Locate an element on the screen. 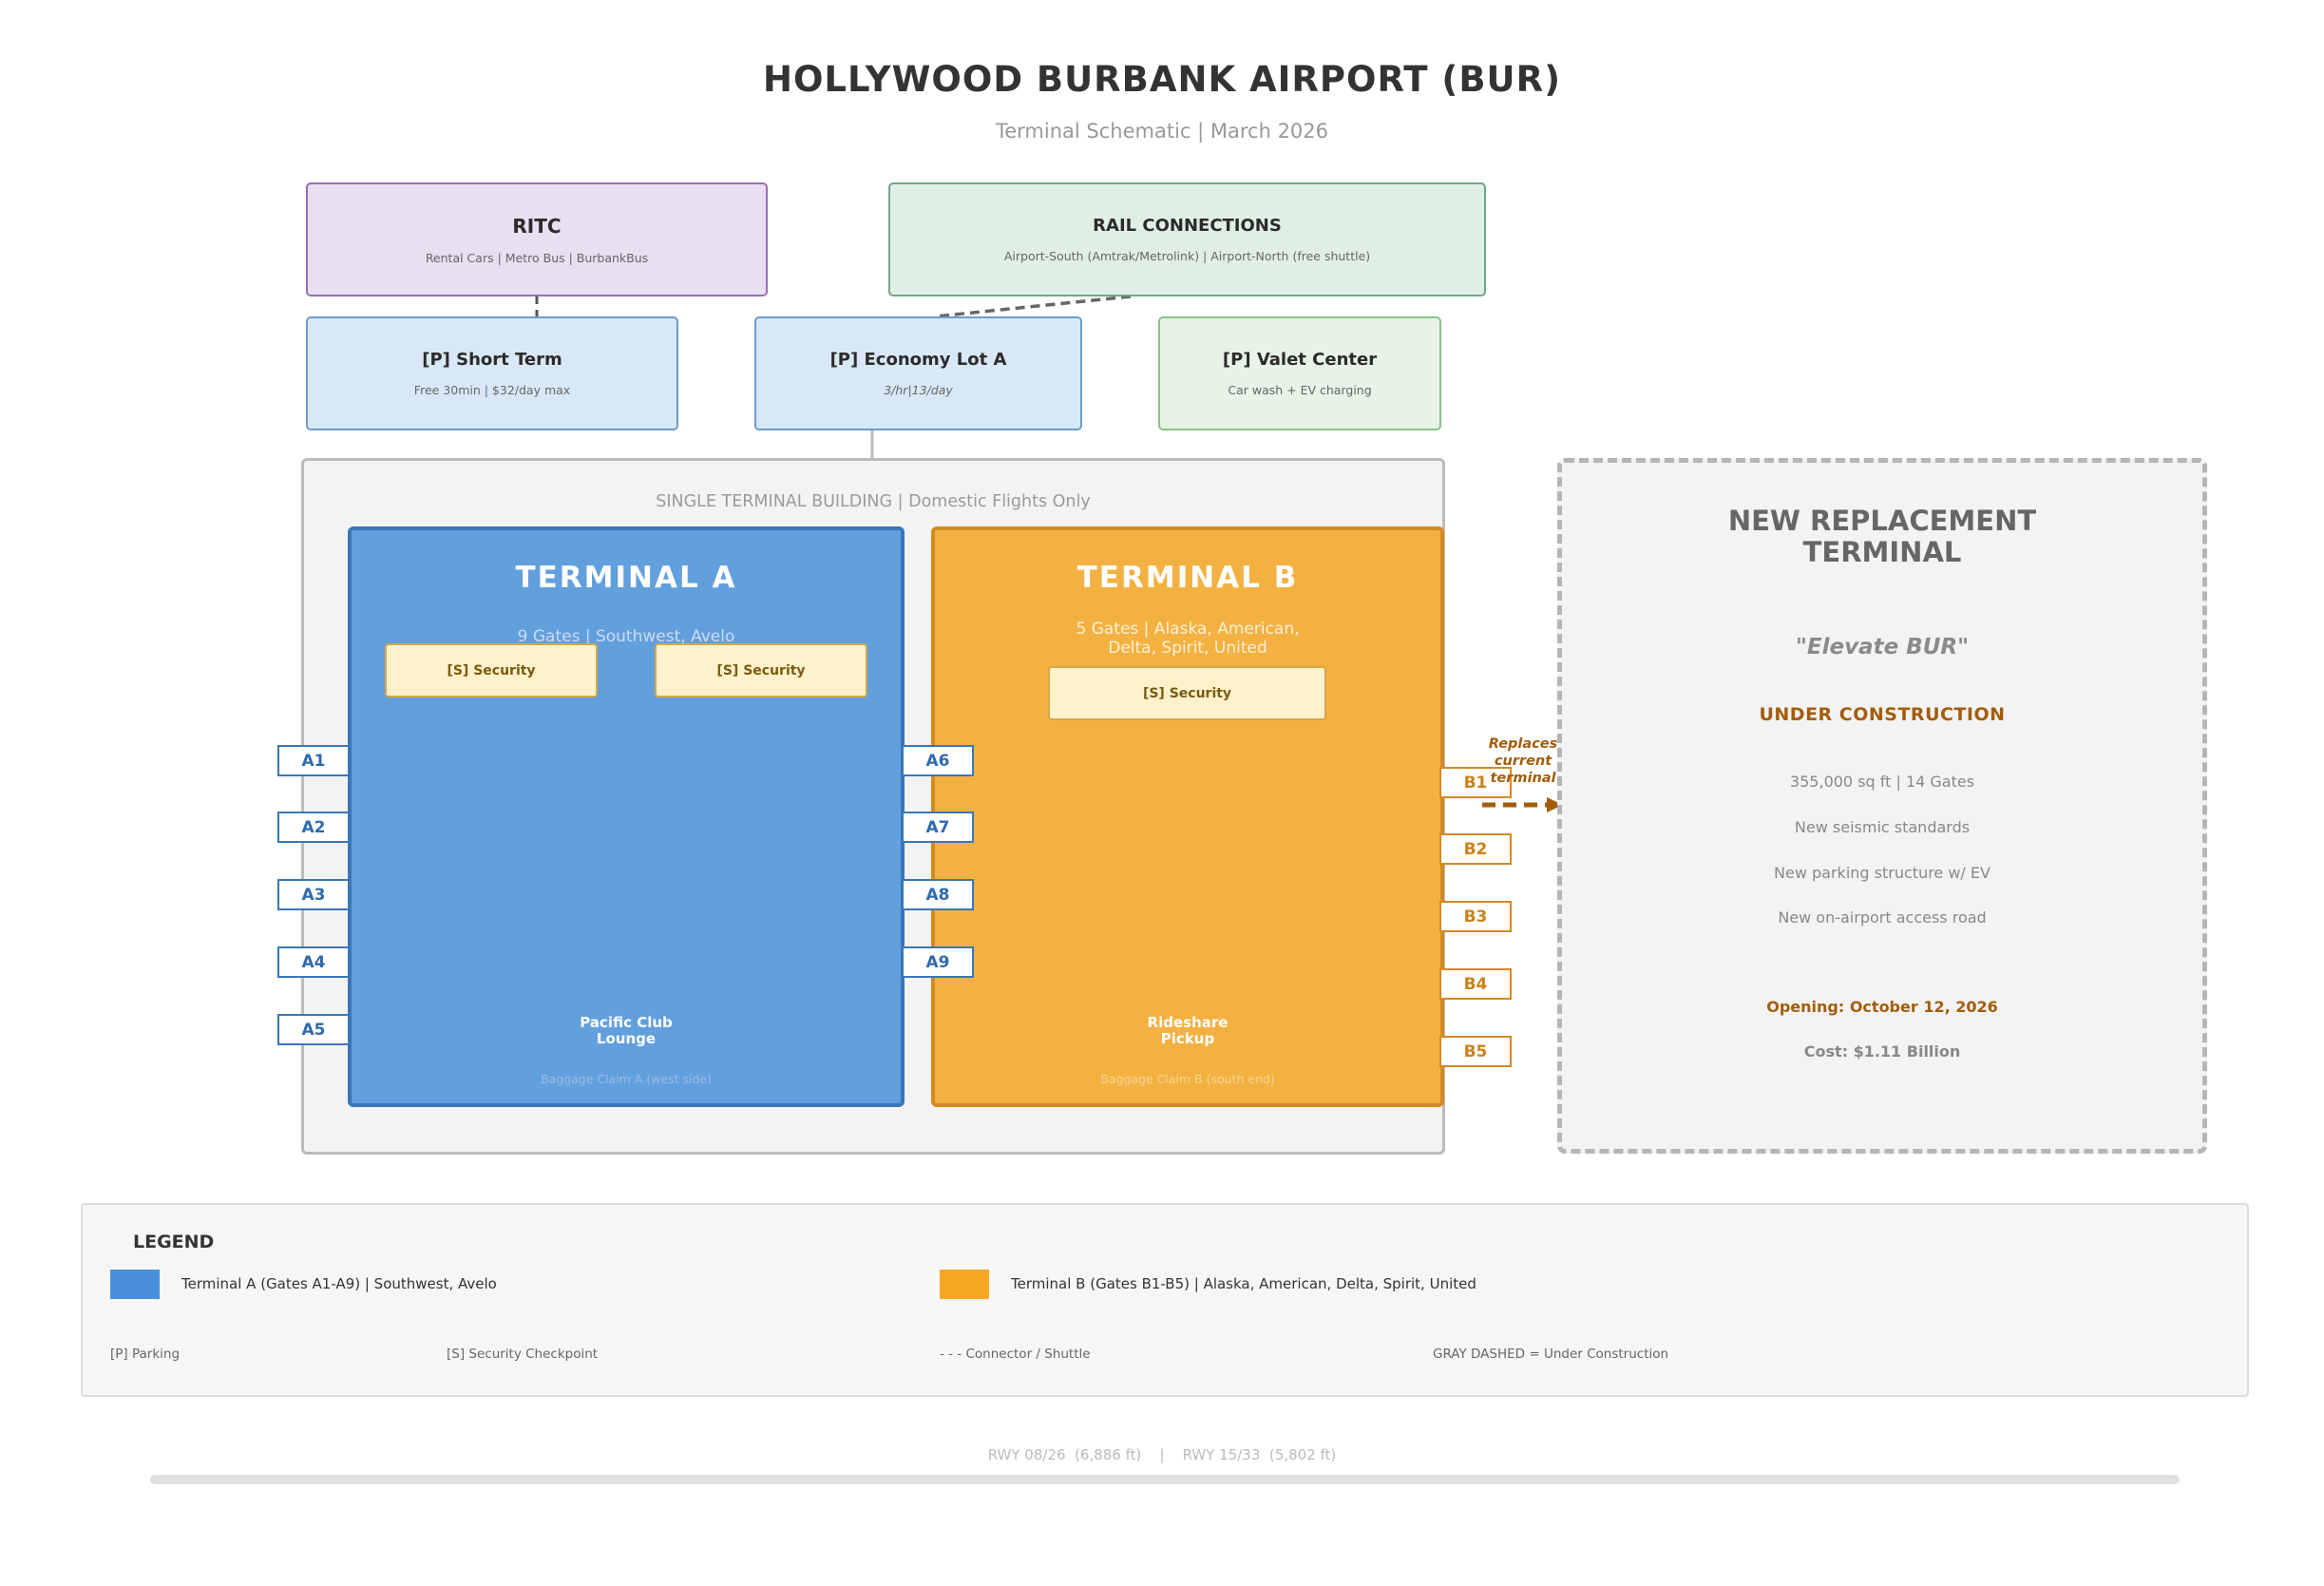 Image resolution: width=2324 pixels, height=1586 pixels. security-checkpoint-b: [S] Security is located at coordinates (1187, 693).